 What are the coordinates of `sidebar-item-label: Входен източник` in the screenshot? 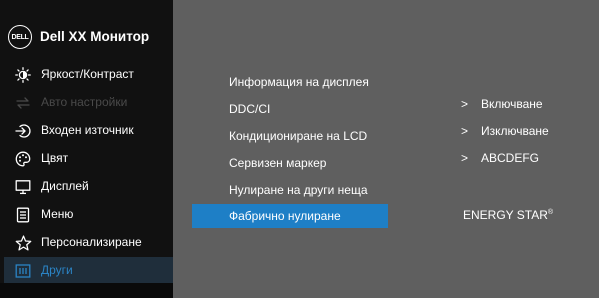 It's located at (87, 130).